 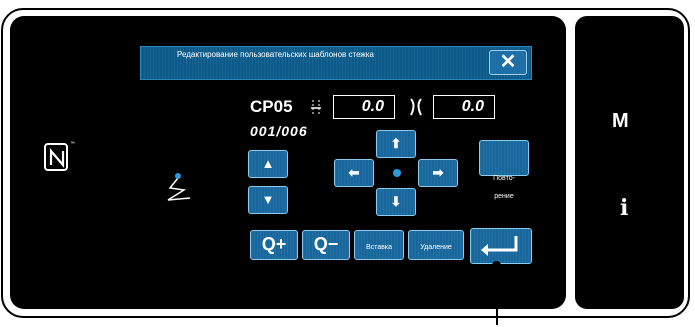 I want to click on triangle-down-icon: ▼, so click(x=268, y=199).